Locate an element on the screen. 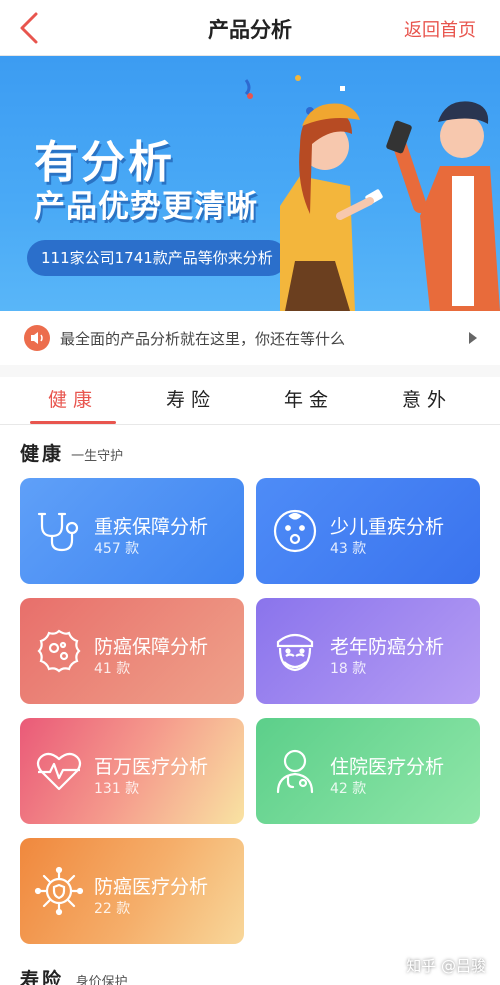  category-tabs: 健康 寿险 年金 意外 is located at coordinates (250, 401).